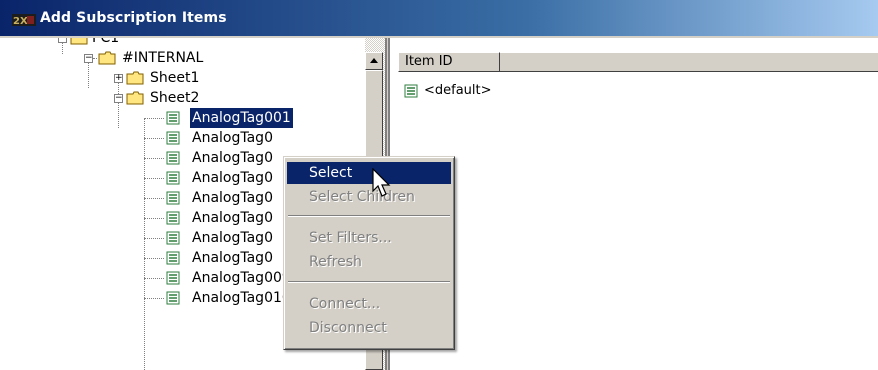 The height and width of the screenshot is (370, 878). I want to click on menu-item-select: Select, so click(369, 173).